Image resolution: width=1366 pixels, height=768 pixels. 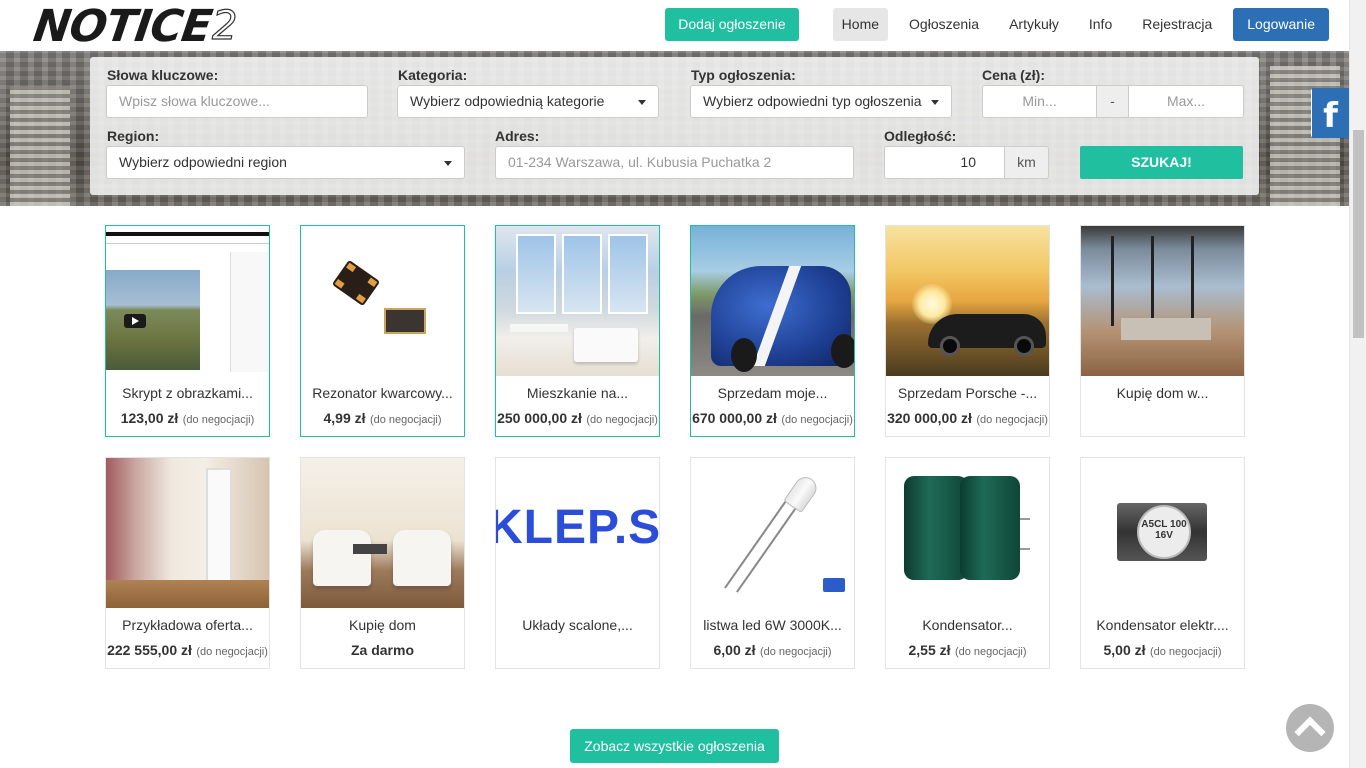 What do you see at coordinates (382, 625) in the screenshot?
I see `listing-title: Kupię dom` at bounding box center [382, 625].